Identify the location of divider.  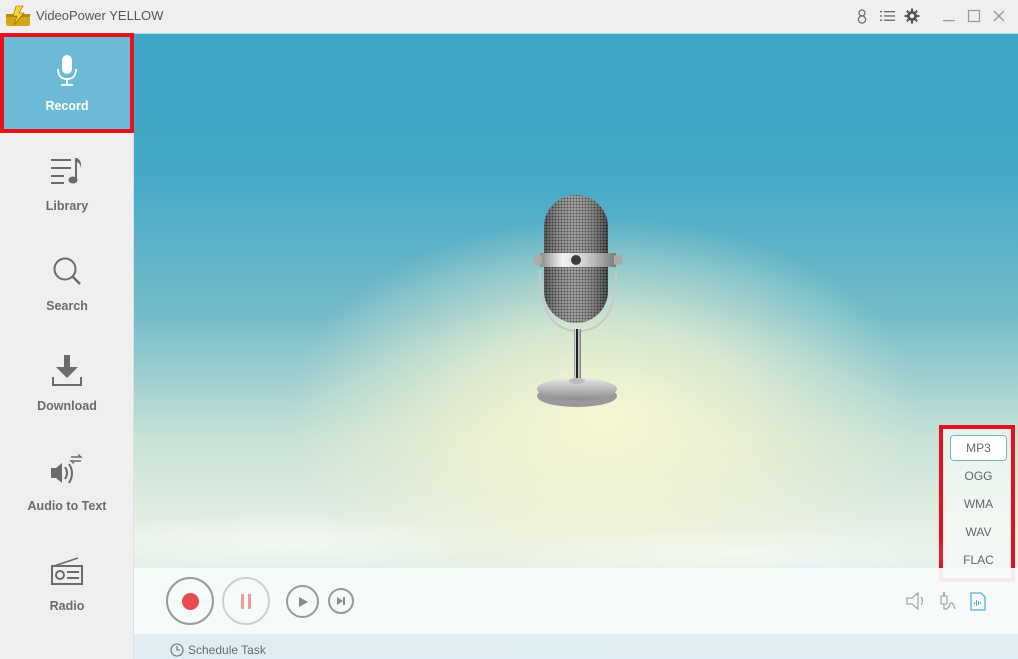
(576, 33).